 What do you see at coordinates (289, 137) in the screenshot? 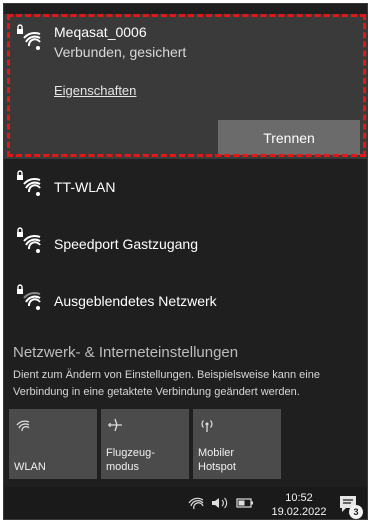
I see `disconnect-button: Trennen` at bounding box center [289, 137].